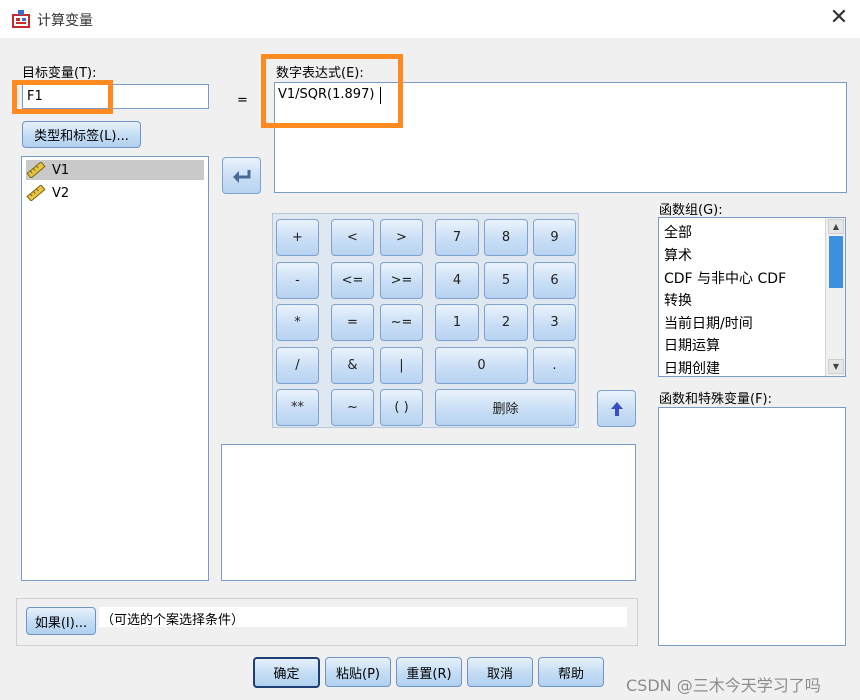 The image size is (860, 700). Describe the element at coordinates (358, 672) in the screenshot. I see `paste-button: 粘贴(P)` at that location.